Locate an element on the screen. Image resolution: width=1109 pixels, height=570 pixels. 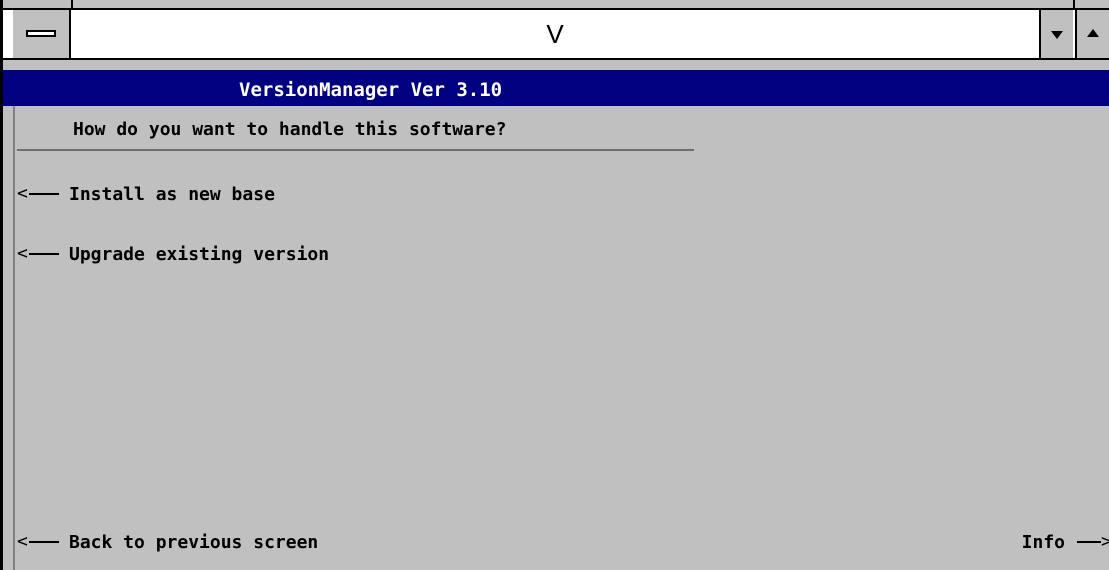
title-bar: V is located at coordinates (556, 34).